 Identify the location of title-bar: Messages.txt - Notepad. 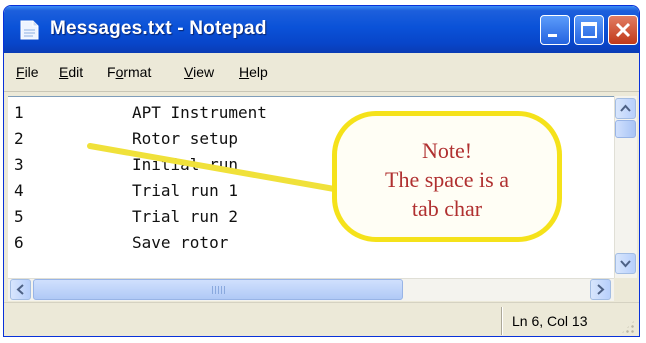
(321, 29).